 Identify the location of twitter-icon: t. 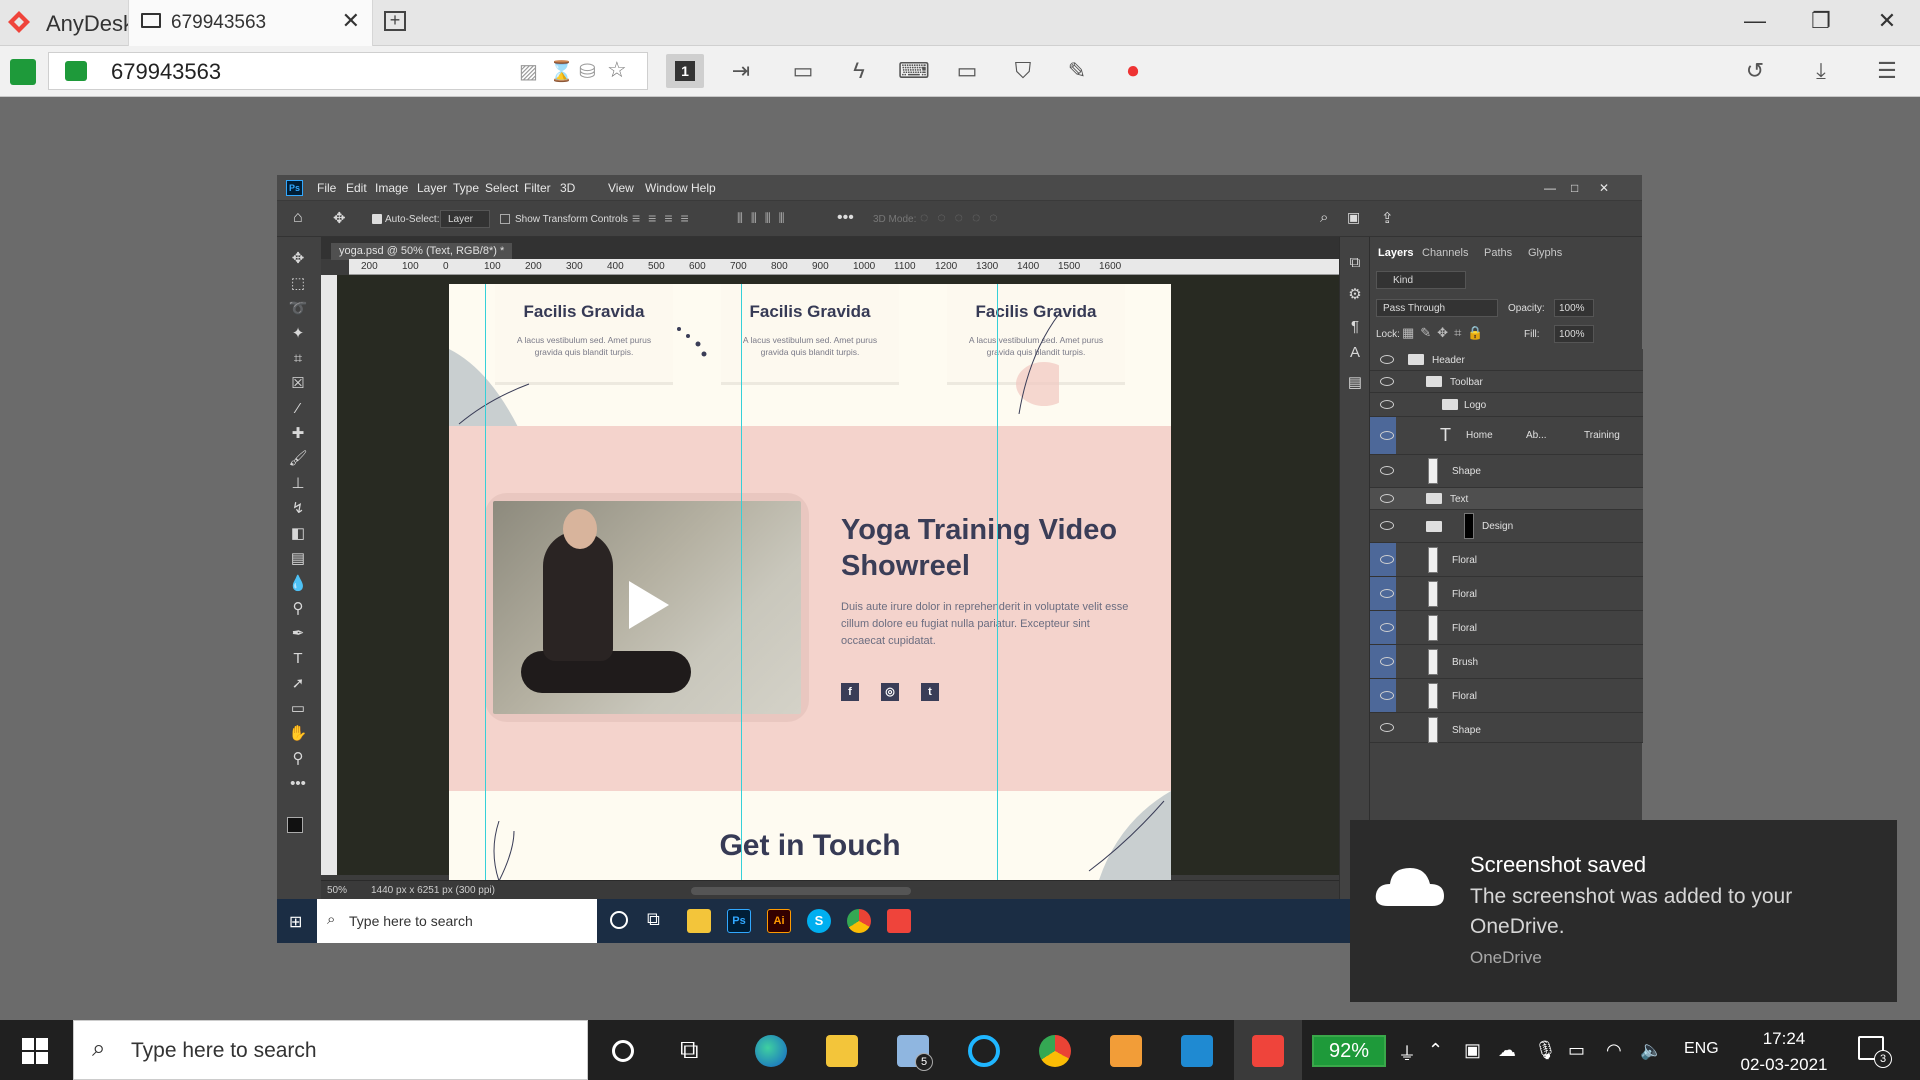
(930, 692).